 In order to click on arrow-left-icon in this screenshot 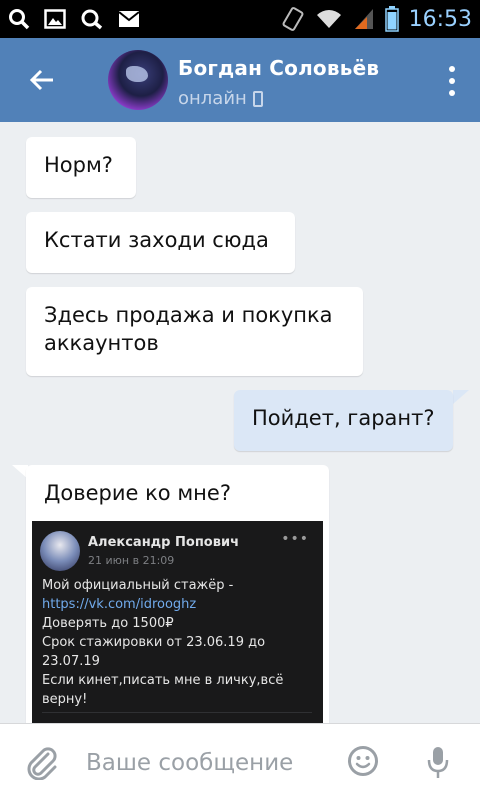, I will do `click(41, 80)`.